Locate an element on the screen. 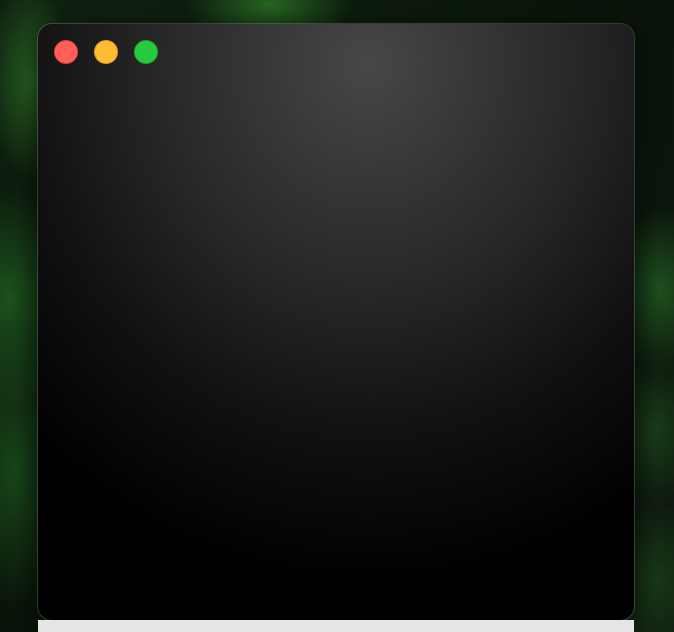 This screenshot has width=674, height=632. bottom-panel-strip is located at coordinates (336, 626).